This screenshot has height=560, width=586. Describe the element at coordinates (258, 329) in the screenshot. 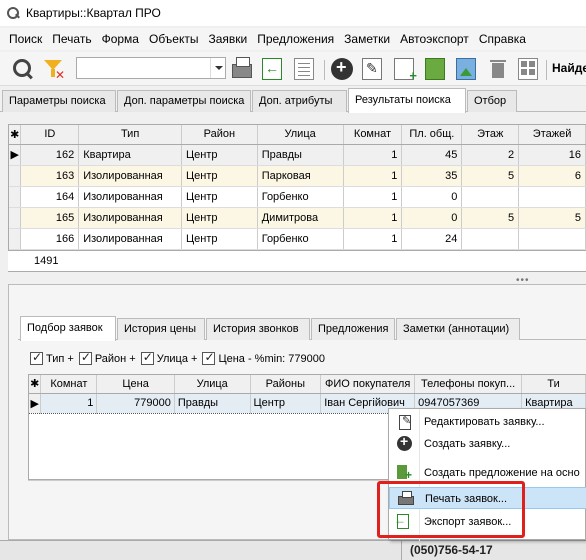

I see `tab-call-history: История звонков` at that location.